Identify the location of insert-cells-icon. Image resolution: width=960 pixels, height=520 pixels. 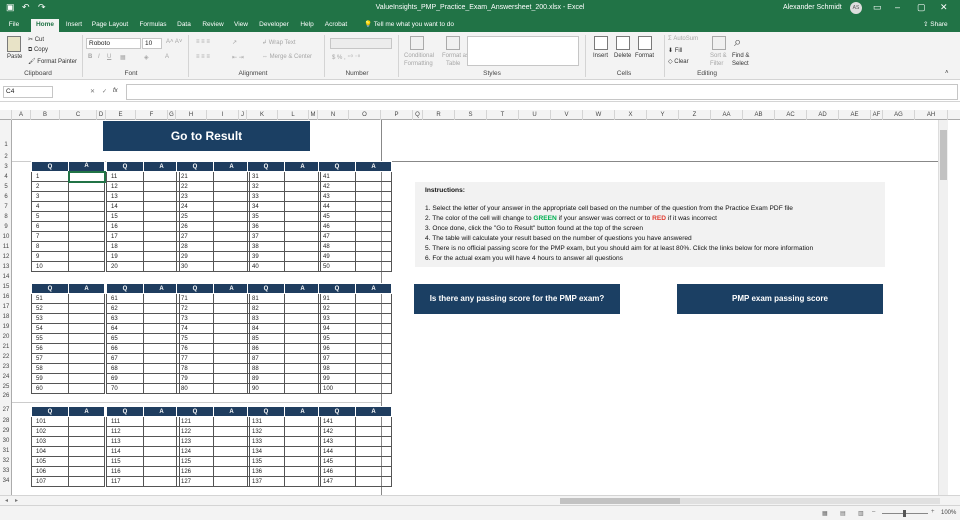
(601, 43).